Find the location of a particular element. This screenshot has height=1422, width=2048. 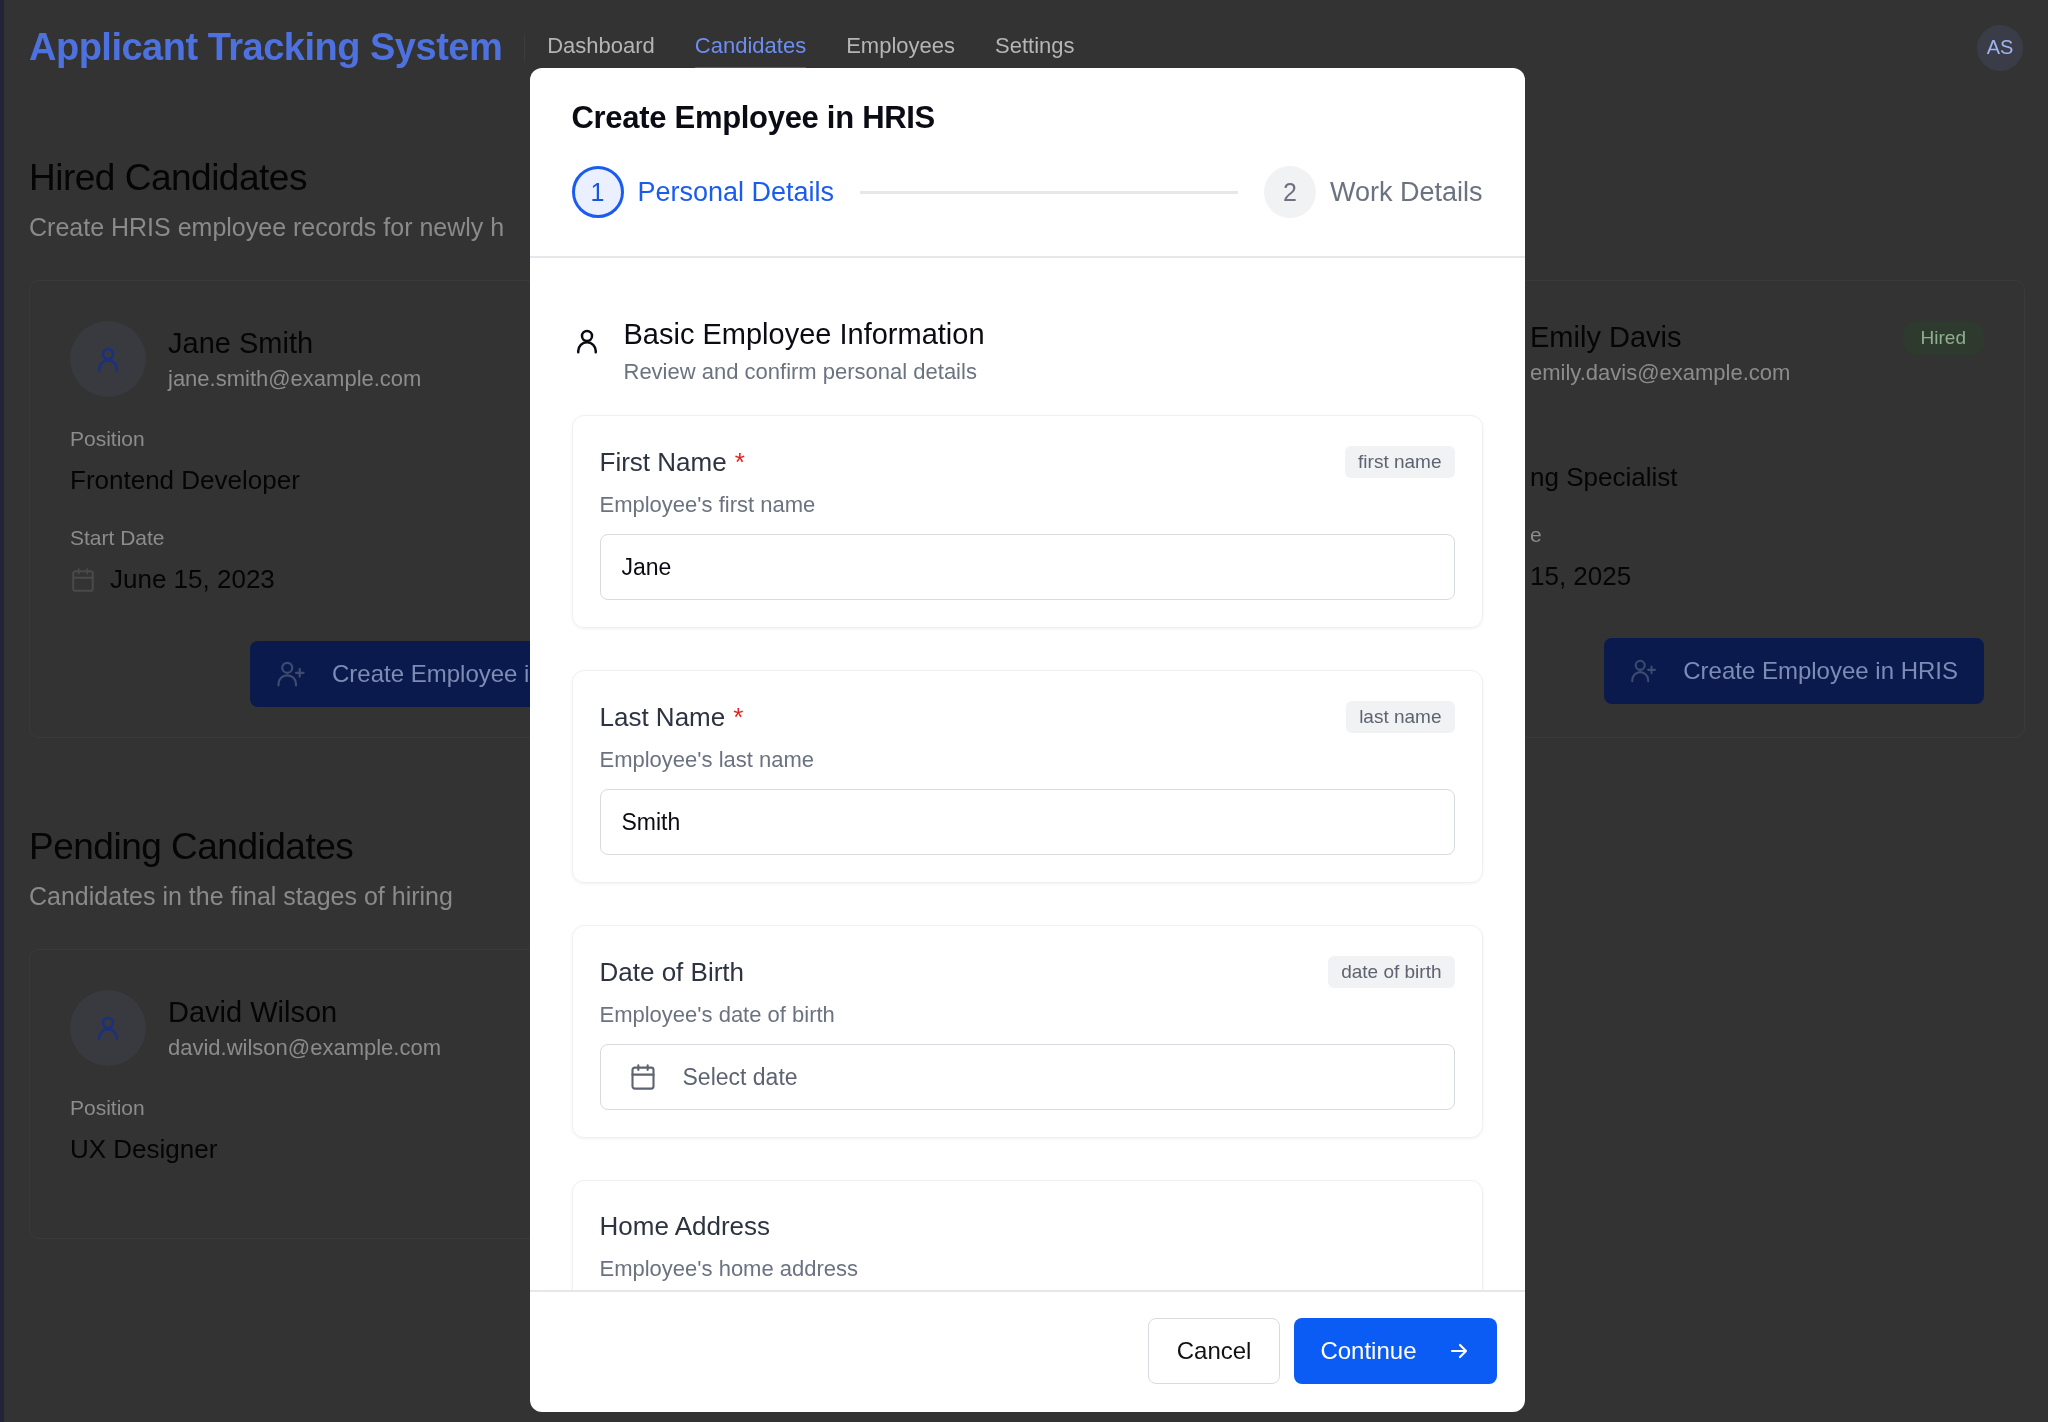

candidate-email: jane.smith@example.com is located at coordinates (295, 378).